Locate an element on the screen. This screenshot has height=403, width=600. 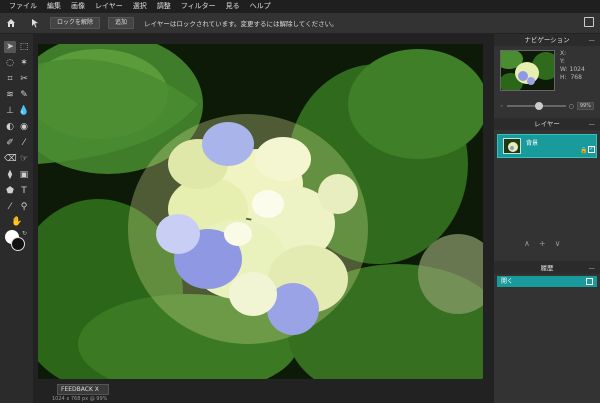
lock-message: レイヤーはロックされています。変更するには解除してください。 is located at coordinates (241, 24).